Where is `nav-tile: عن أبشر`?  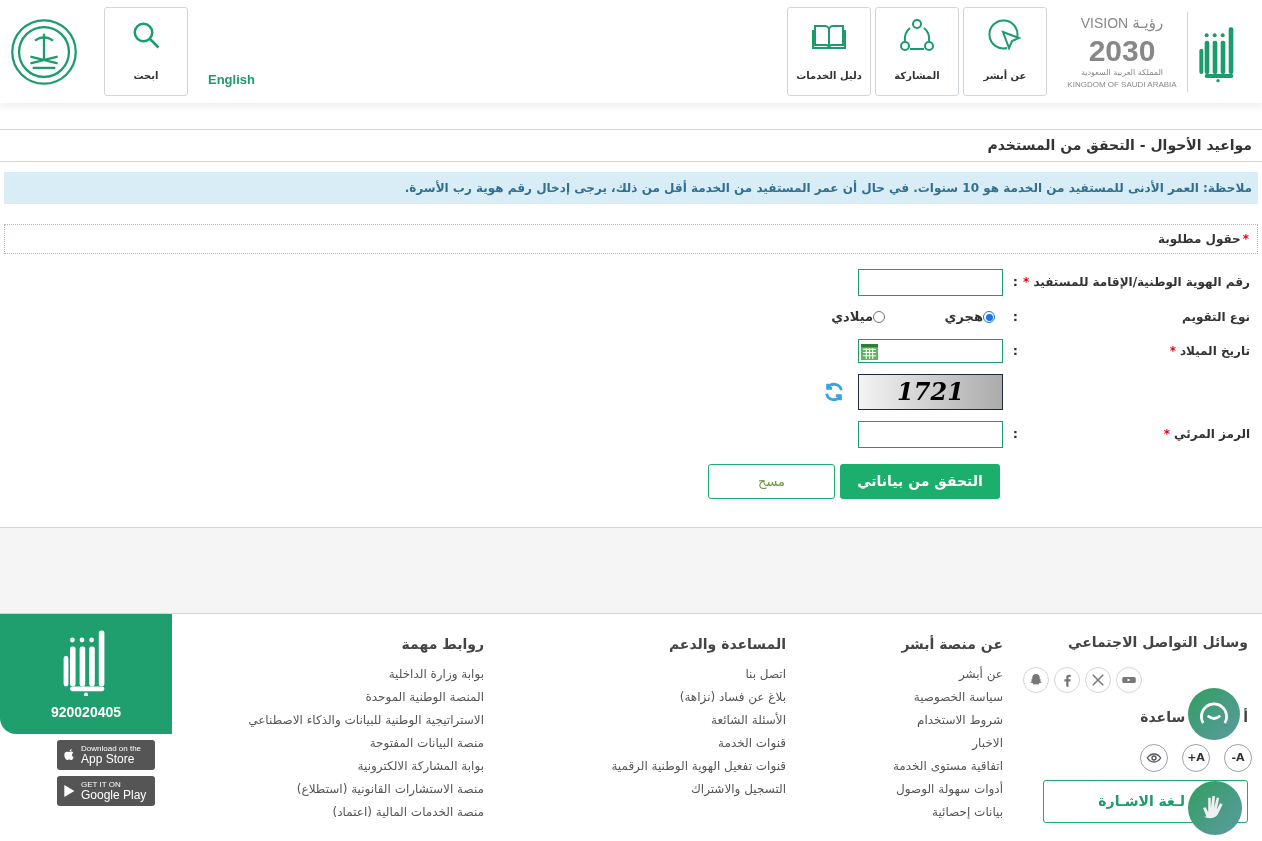 nav-tile: عن أبشر is located at coordinates (1005, 51).